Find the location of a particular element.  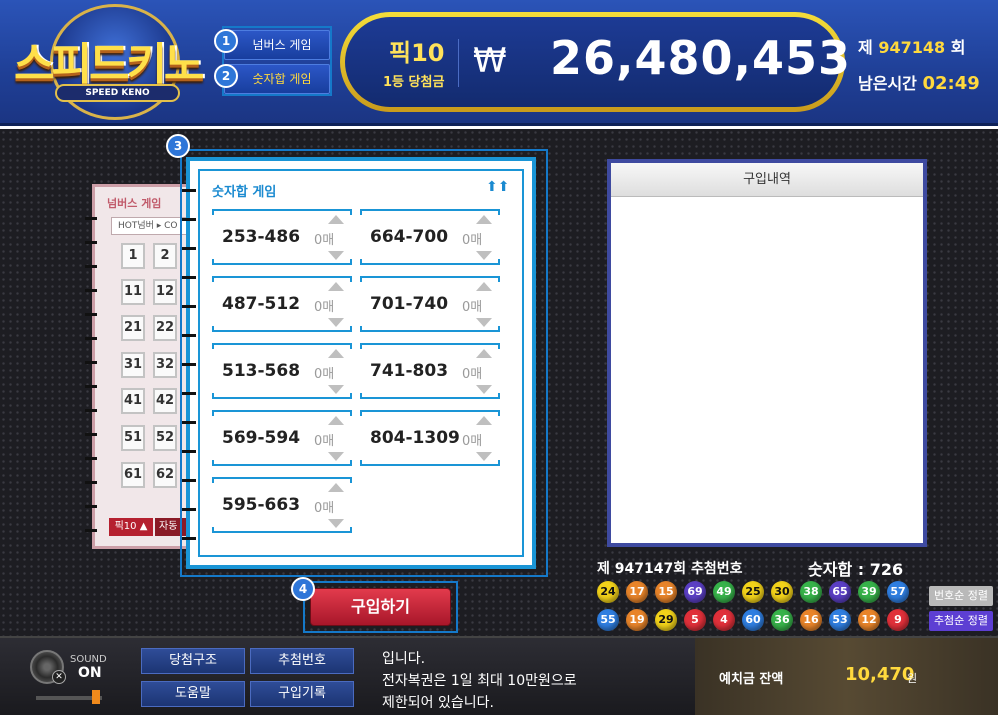

pick10-selector: 픽10 ▲ is located at coordinates (131, 527).